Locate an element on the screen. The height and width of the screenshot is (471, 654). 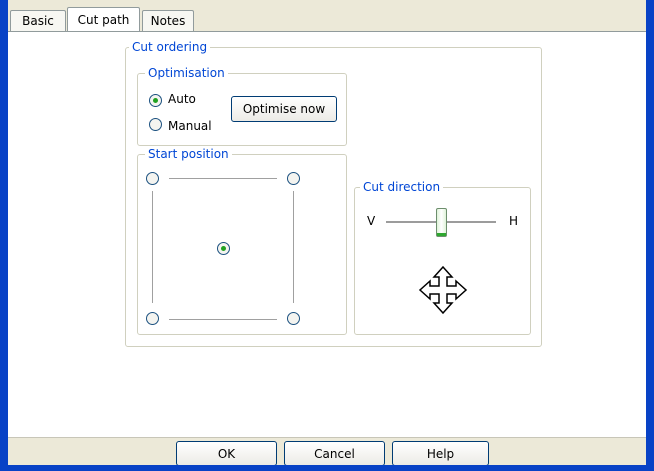
start-bottom-right-radio is located at coordinates (293, 318).